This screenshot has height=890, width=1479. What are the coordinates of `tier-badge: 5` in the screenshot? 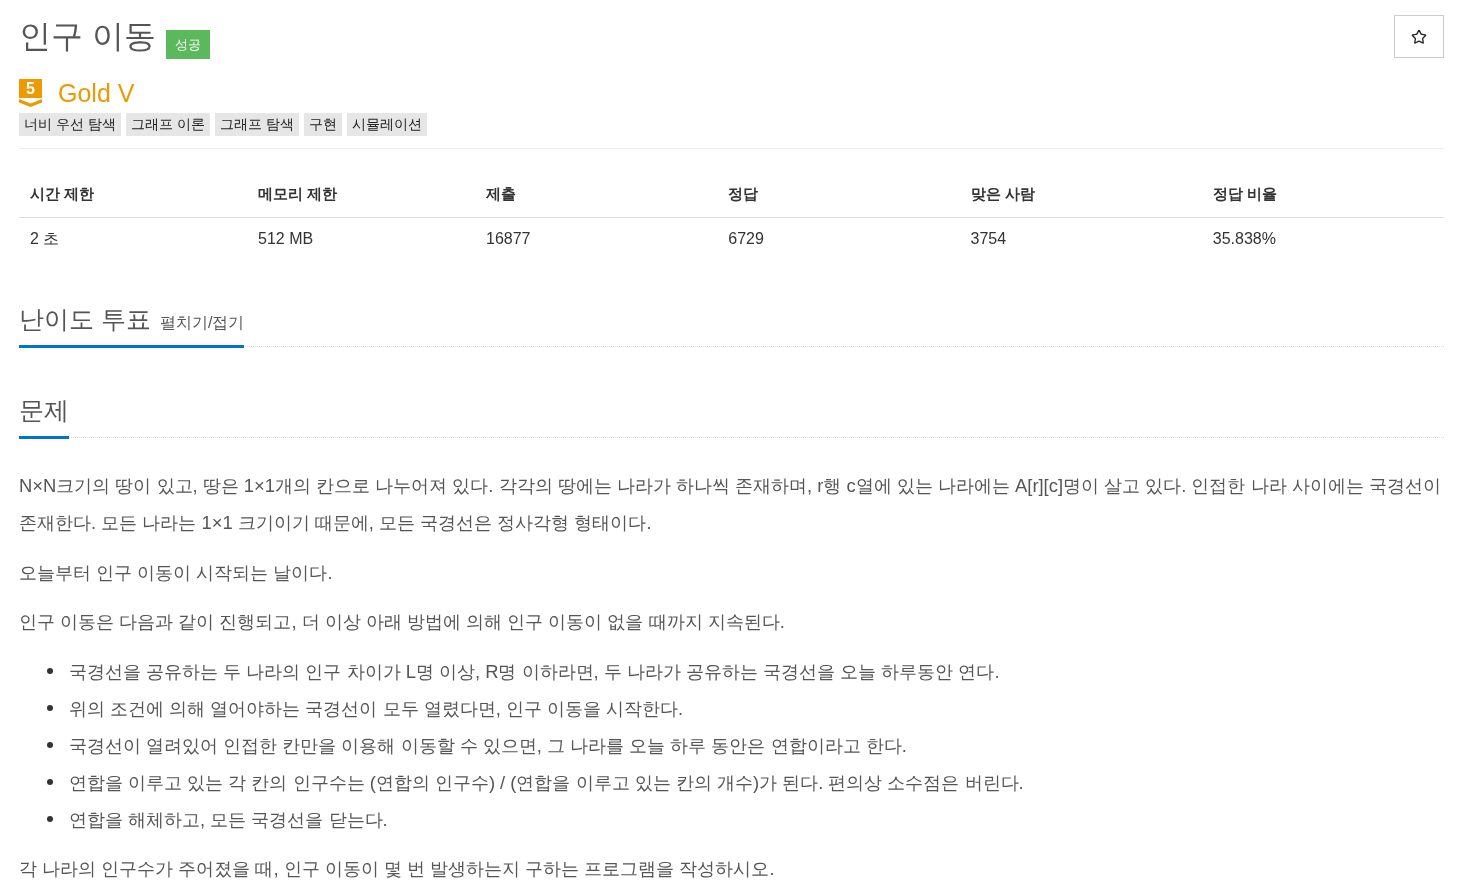 It's located at (30, 93).